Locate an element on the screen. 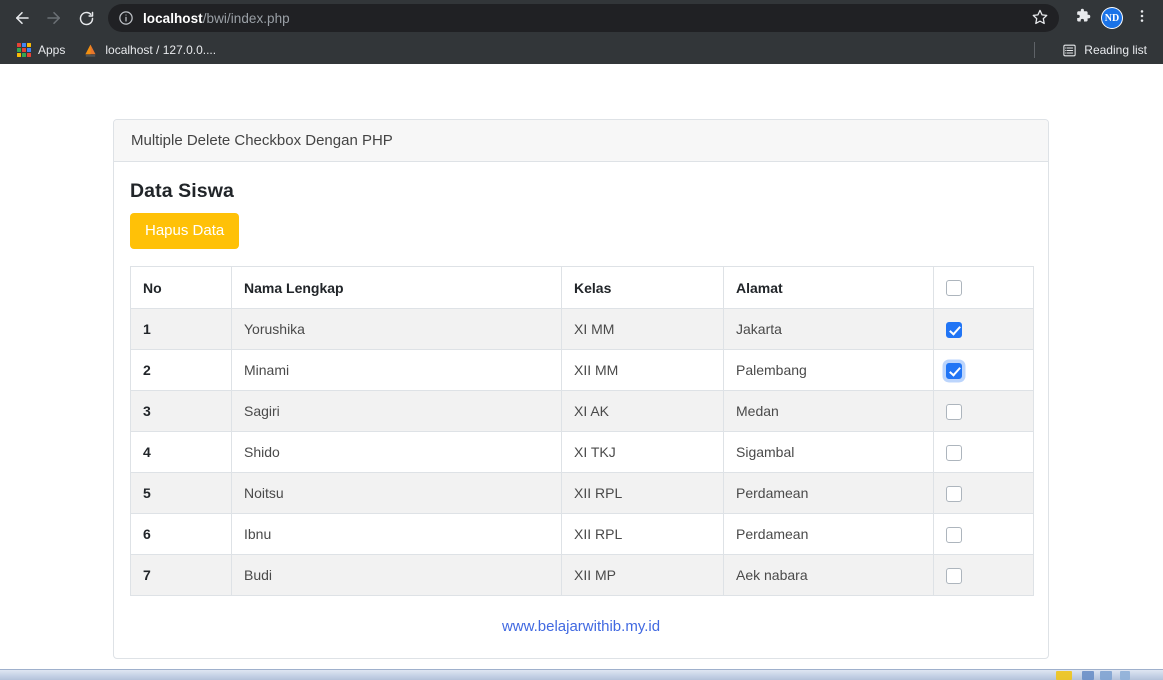 This screenshot has width=1163, height=680. chrome-menu-button is located at coordinates (1142, 18).